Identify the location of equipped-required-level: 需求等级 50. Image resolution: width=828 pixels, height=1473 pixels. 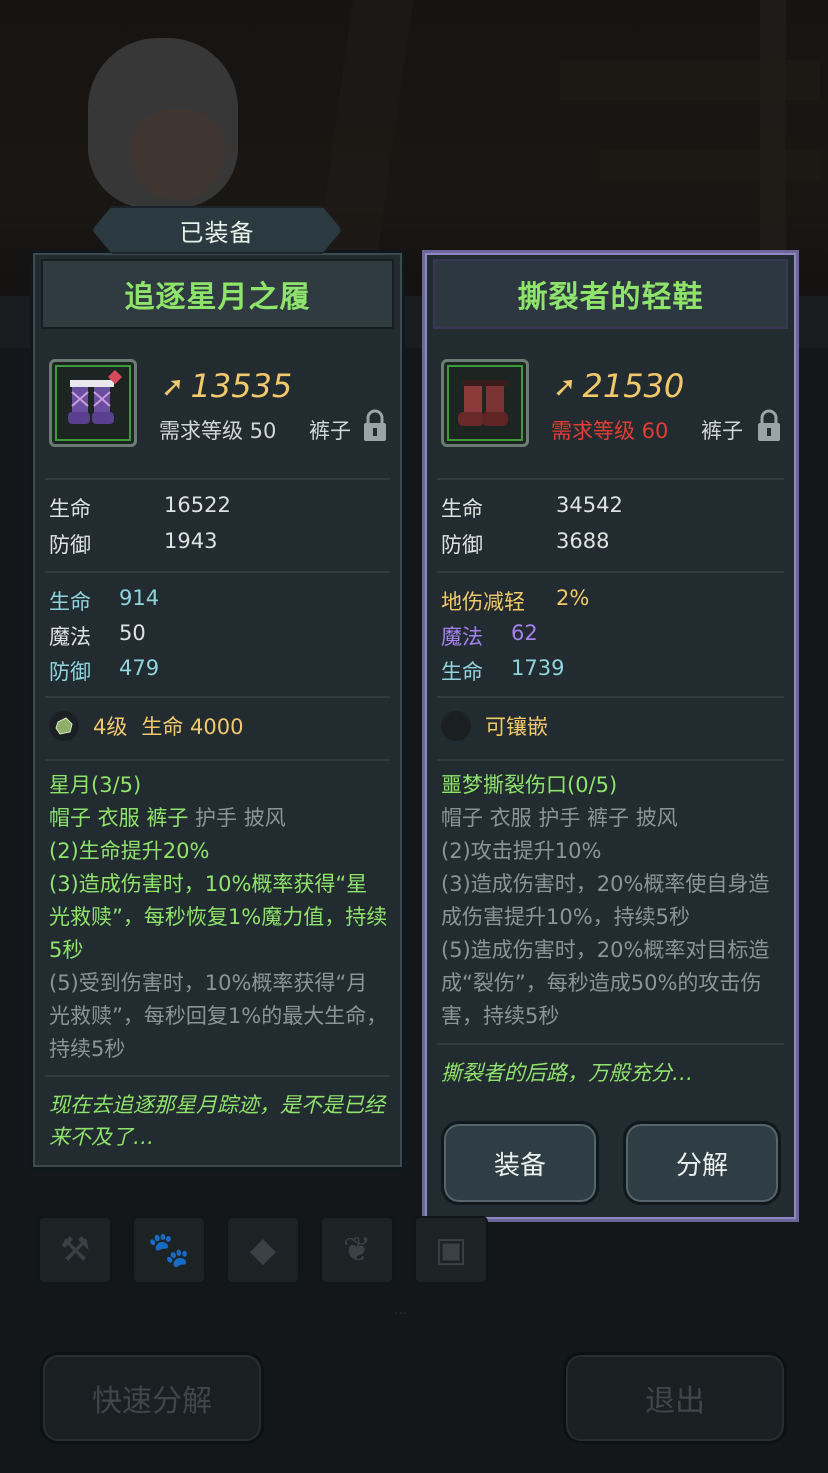
(218, 431).